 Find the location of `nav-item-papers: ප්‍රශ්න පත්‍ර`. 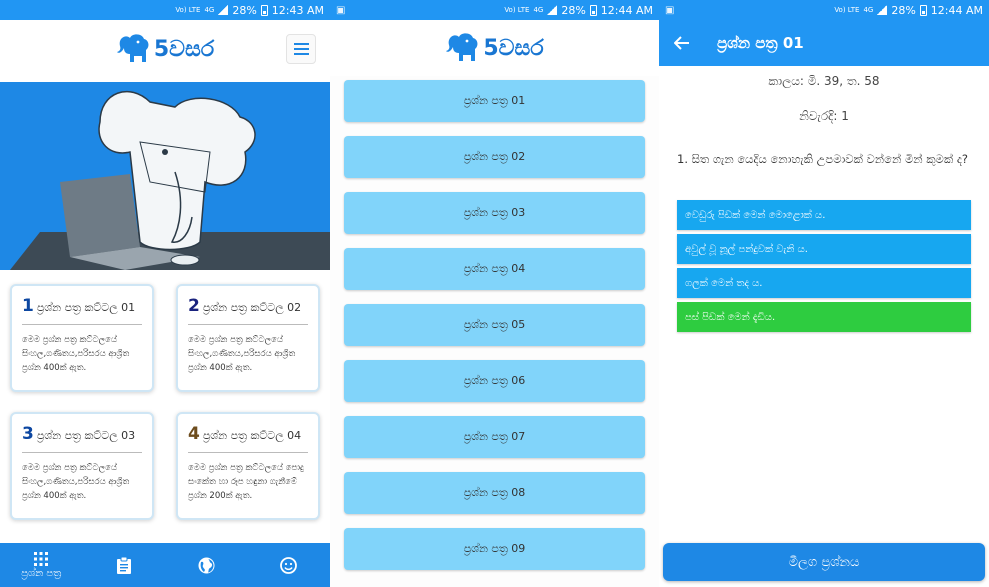

nav-item-papers: ප්‍රශ්න පත්‍ර is located at coordinates (41, 565).